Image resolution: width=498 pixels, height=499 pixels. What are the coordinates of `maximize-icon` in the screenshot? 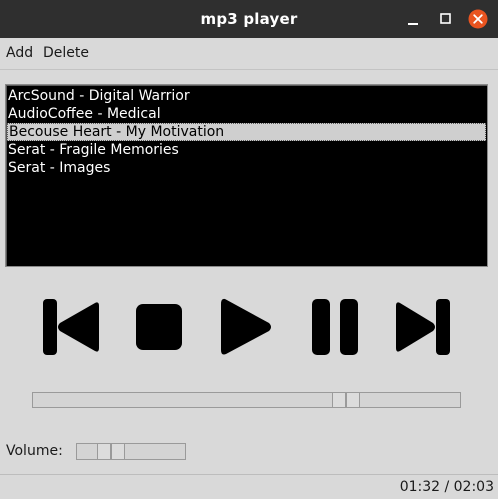 It's located at (445, 18).